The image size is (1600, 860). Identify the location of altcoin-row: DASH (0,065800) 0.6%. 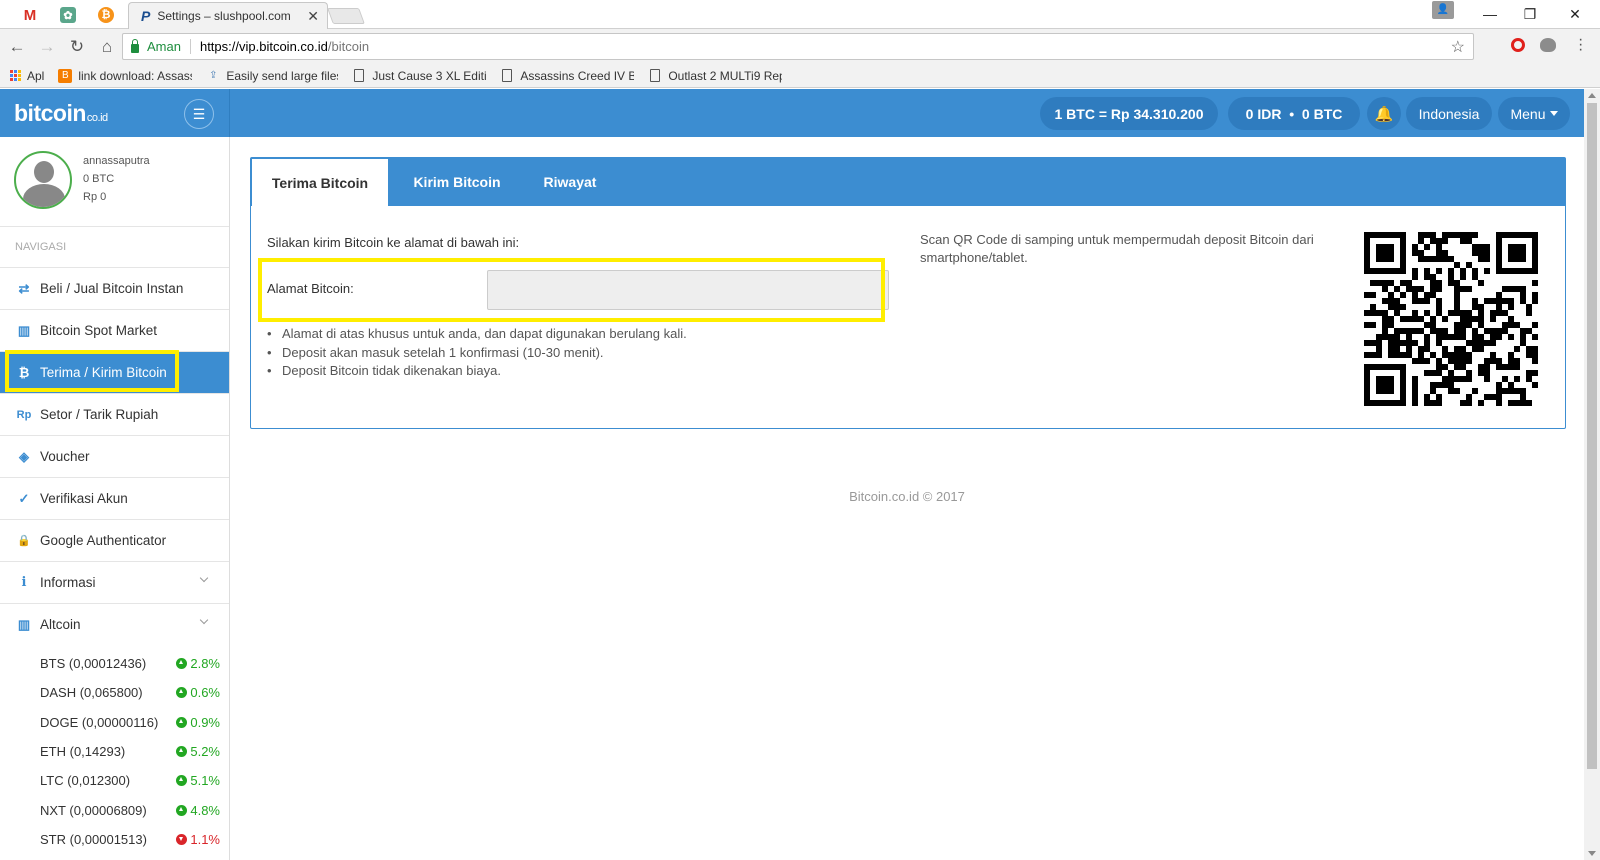
(130, 695).